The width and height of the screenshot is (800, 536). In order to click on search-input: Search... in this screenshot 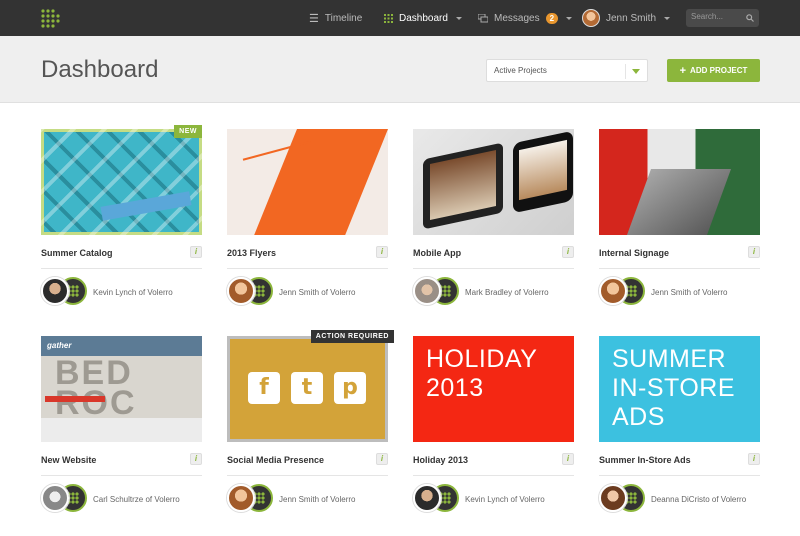, I will do `click(722, 18)`.